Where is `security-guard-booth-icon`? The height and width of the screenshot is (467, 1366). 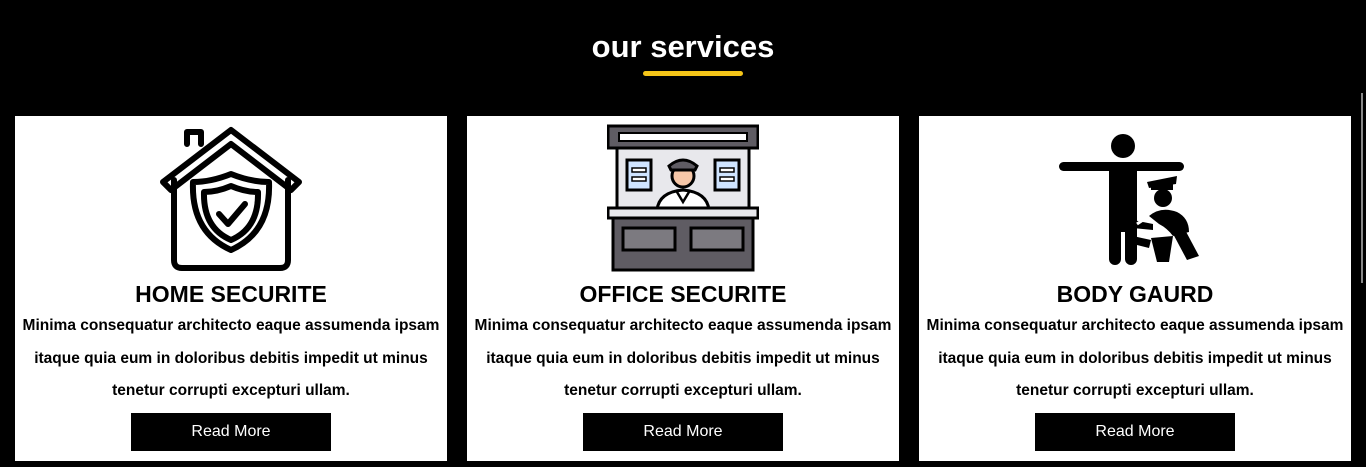
security-guard-booth-icon is located at coordinates (683, 196).